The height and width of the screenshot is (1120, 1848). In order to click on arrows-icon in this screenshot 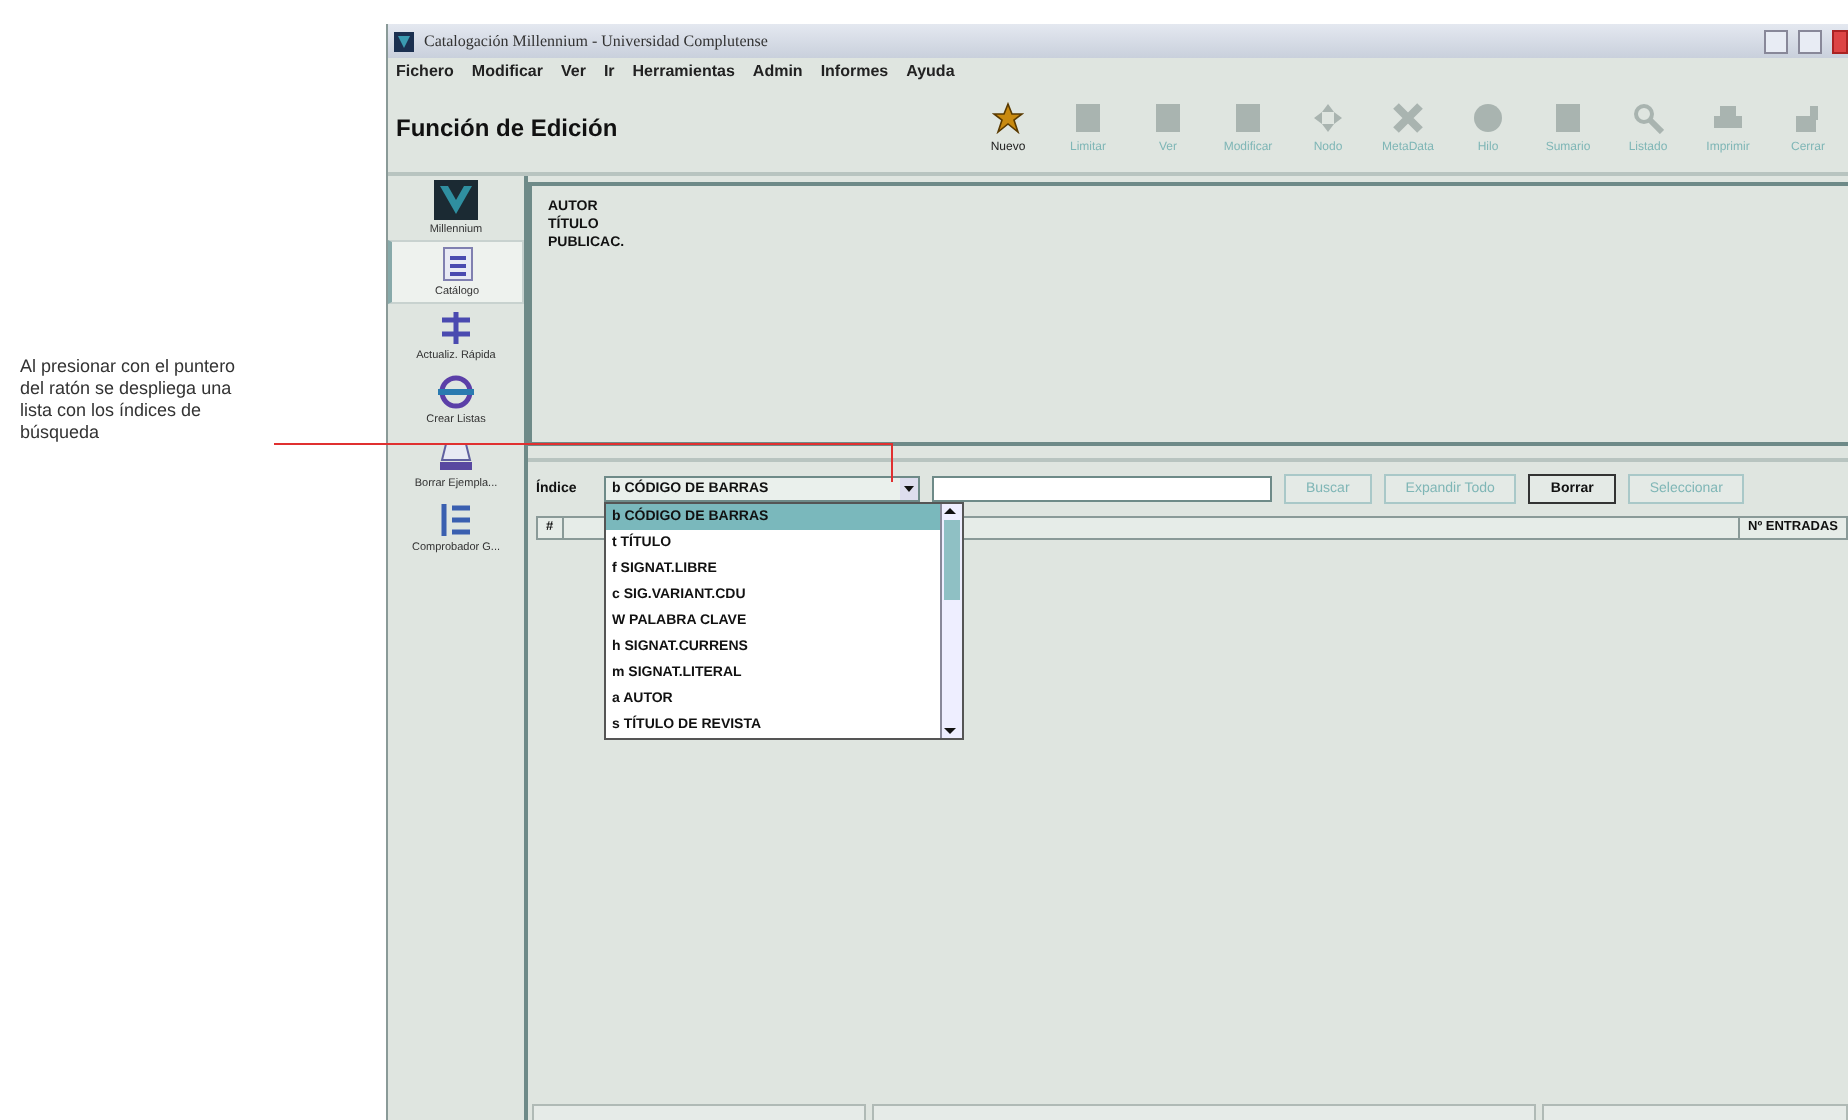, I will do `click(1328, 118)`.